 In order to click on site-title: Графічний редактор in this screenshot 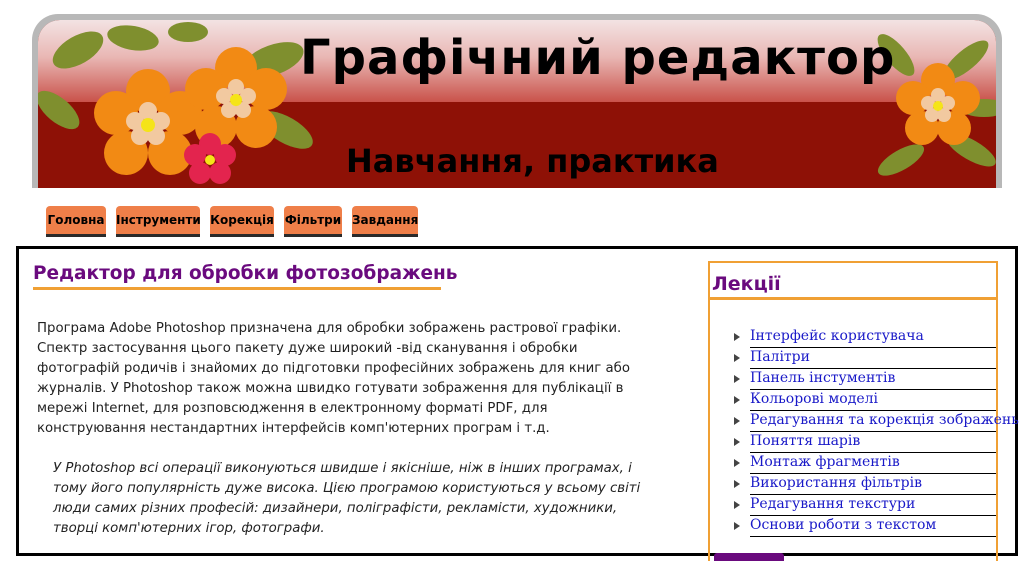, I will do `click(598, 58)`.